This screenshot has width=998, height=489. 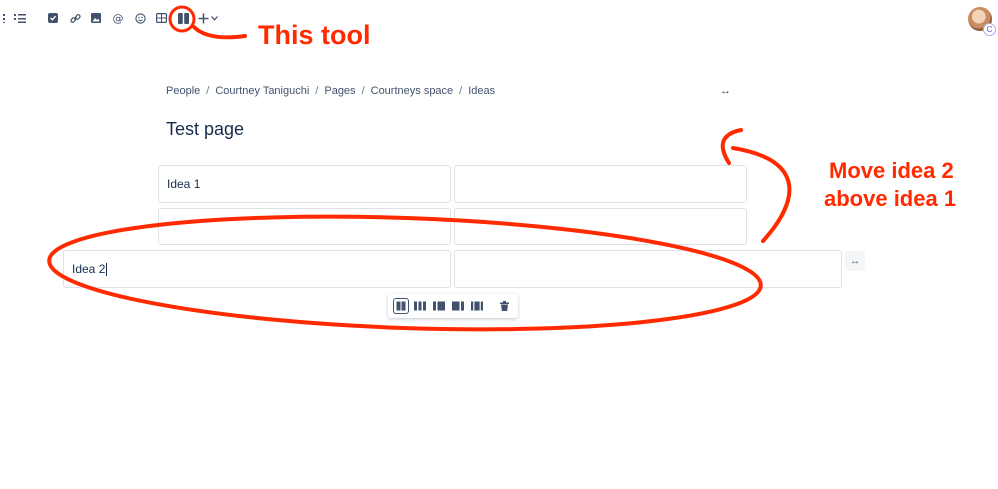 What do you see at coordinates (855, 261) in the screenshot?
I see `expand-layout-button: ↔` at bounding box center [855, 261].